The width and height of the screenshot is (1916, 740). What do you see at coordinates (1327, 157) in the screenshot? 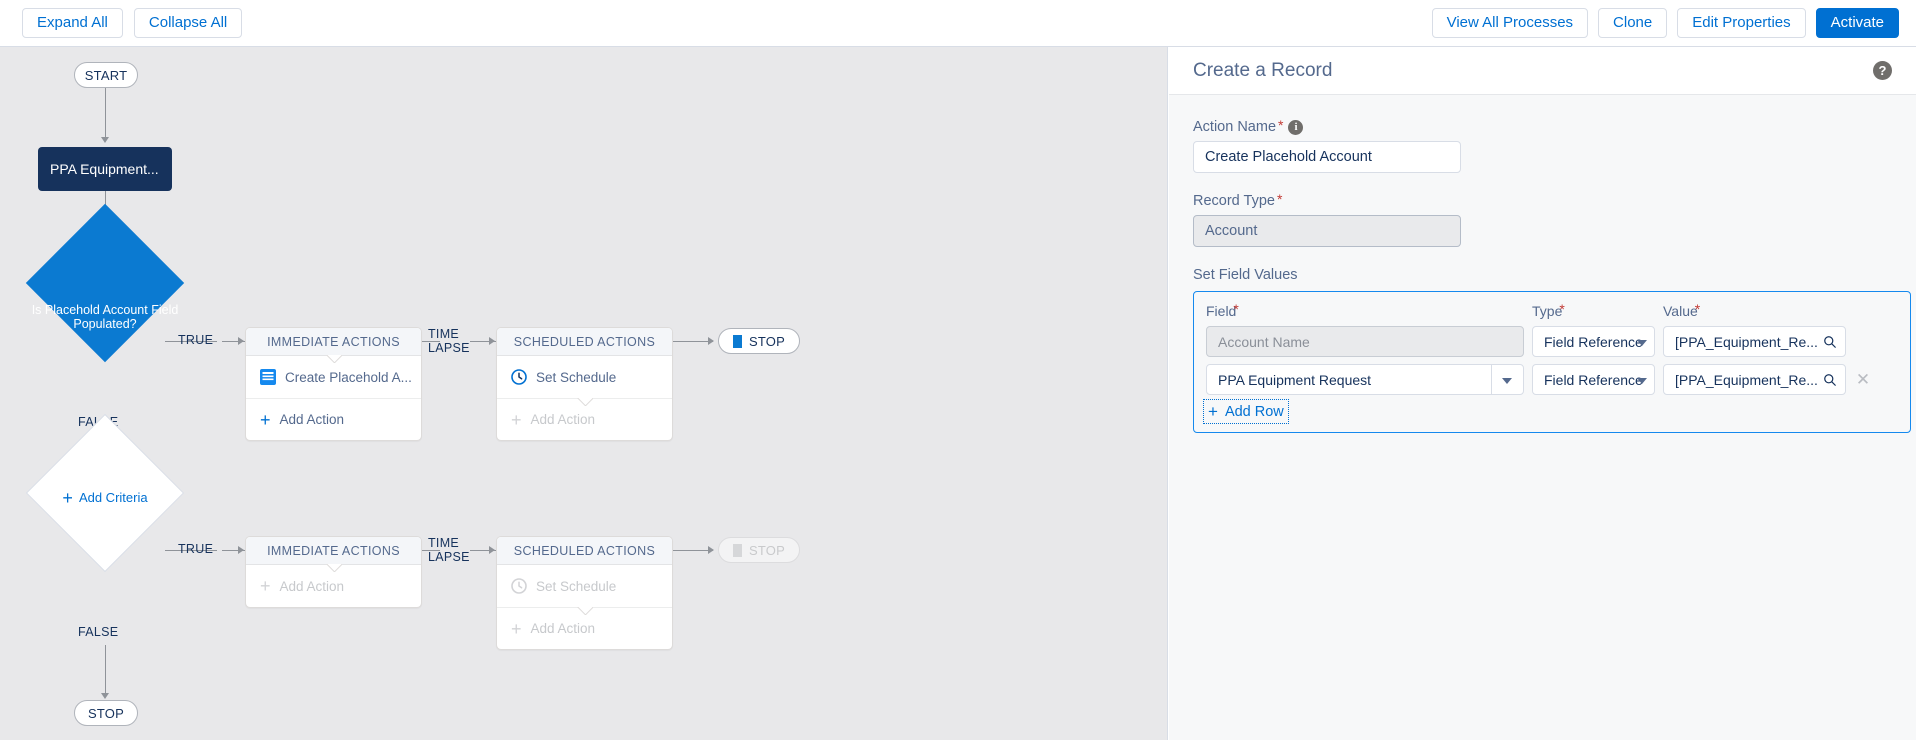
I see `action-name-input` at bounding box center [1327, 157].